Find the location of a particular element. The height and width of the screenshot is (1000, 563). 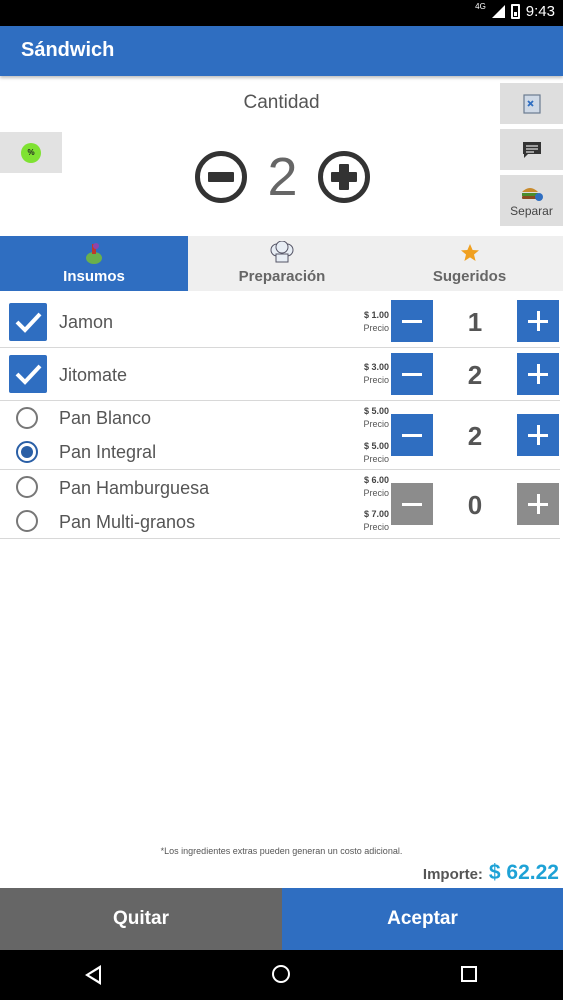

comment-button is located at coordinates (531, 149).